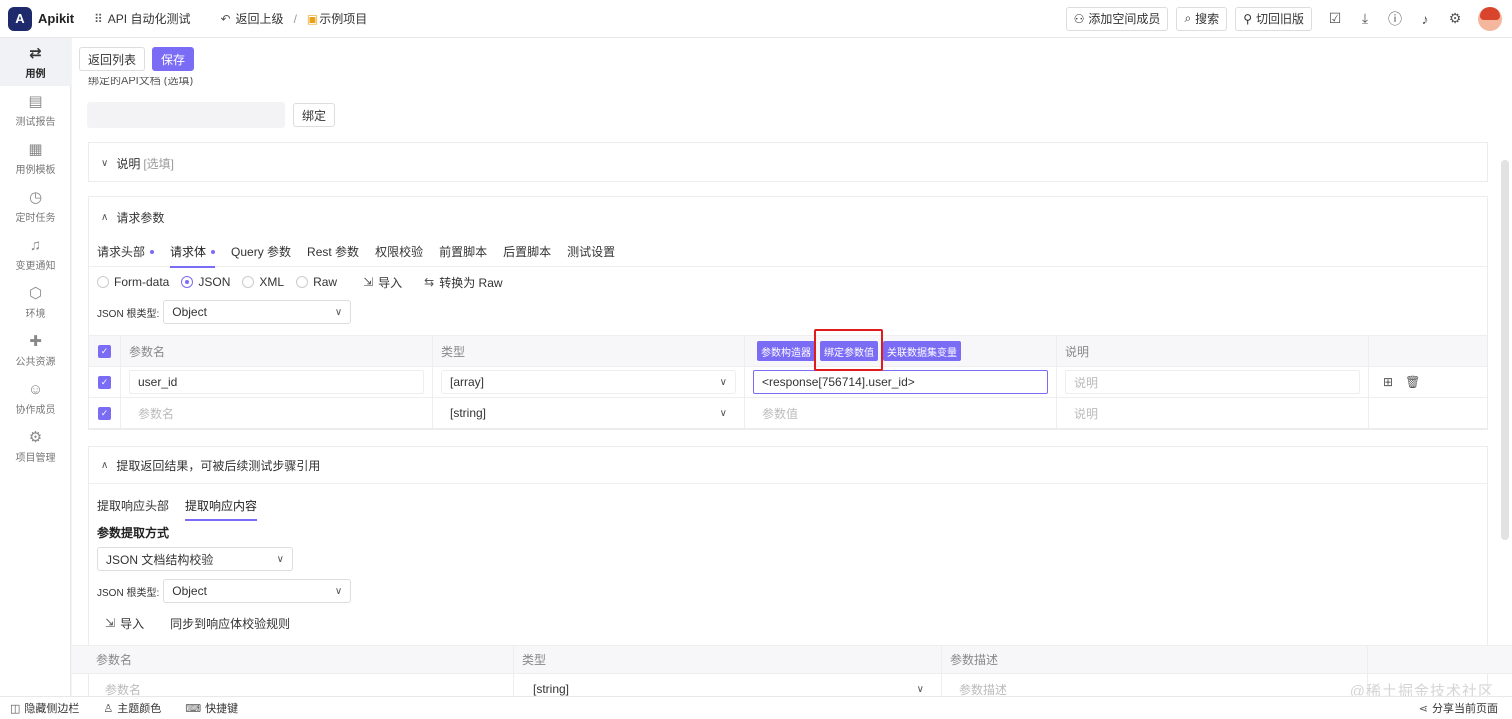 The image size is (1512, 719). Describe the element at coordinates (1279, 19) in the screenshot. I see `switch-old-label: 切回旧版` at that location.